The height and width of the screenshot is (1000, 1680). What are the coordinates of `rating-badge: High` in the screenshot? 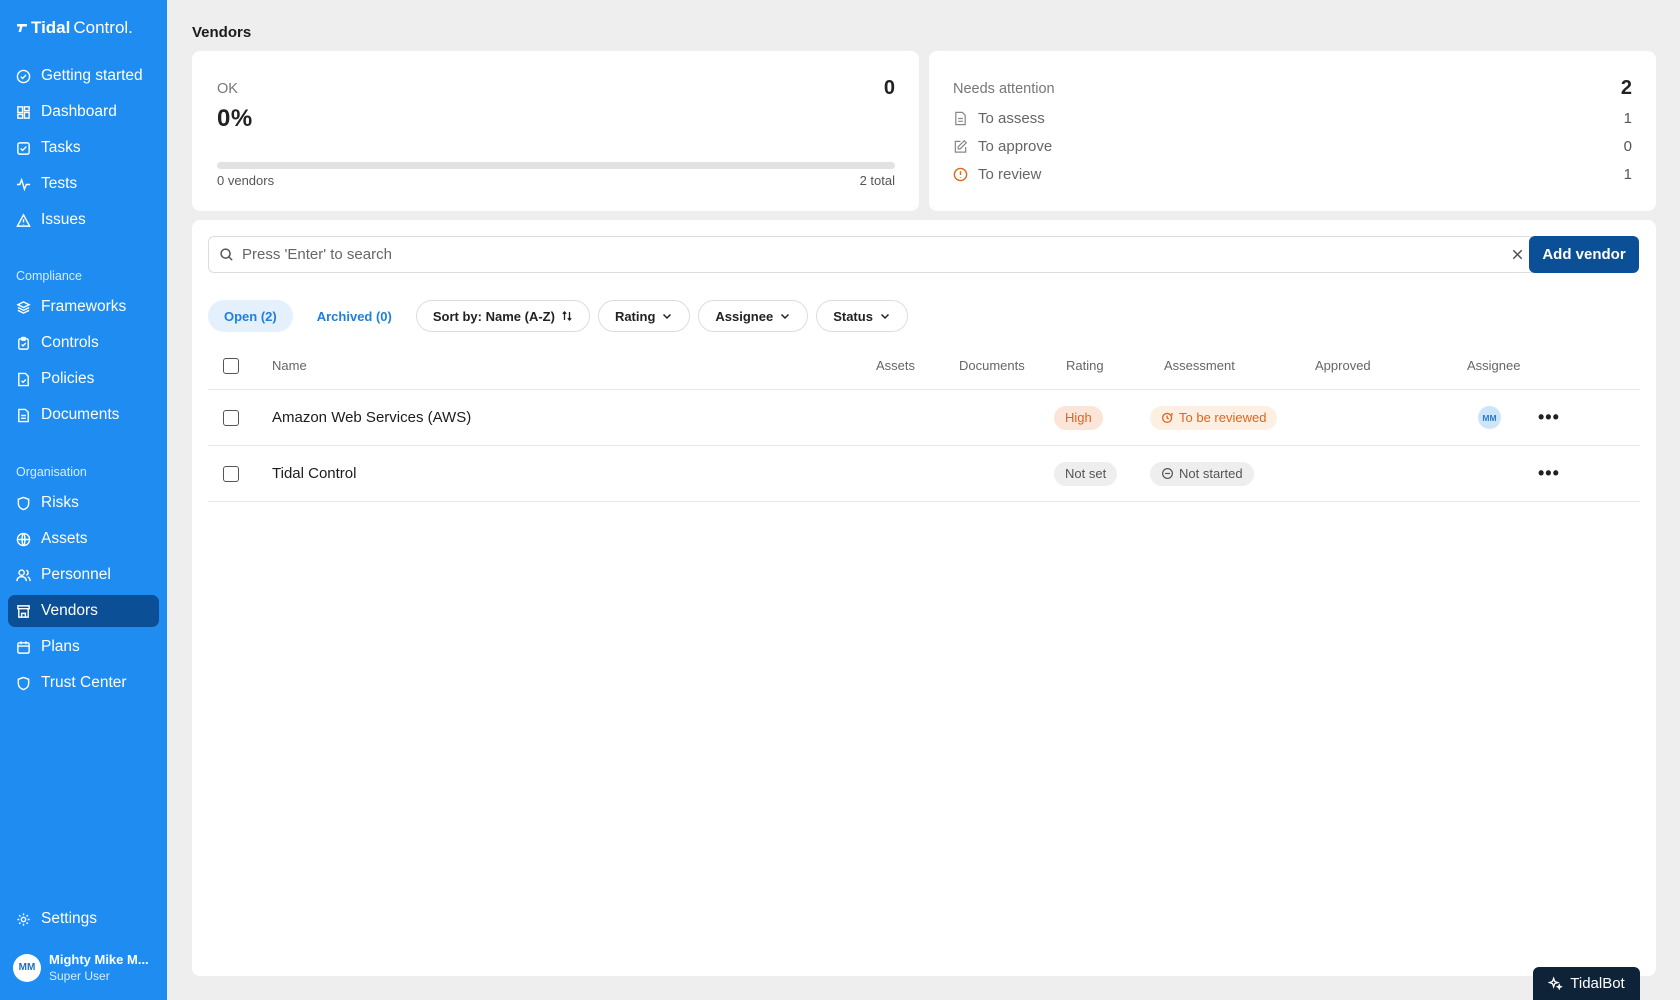 It's located at (1078, 417).